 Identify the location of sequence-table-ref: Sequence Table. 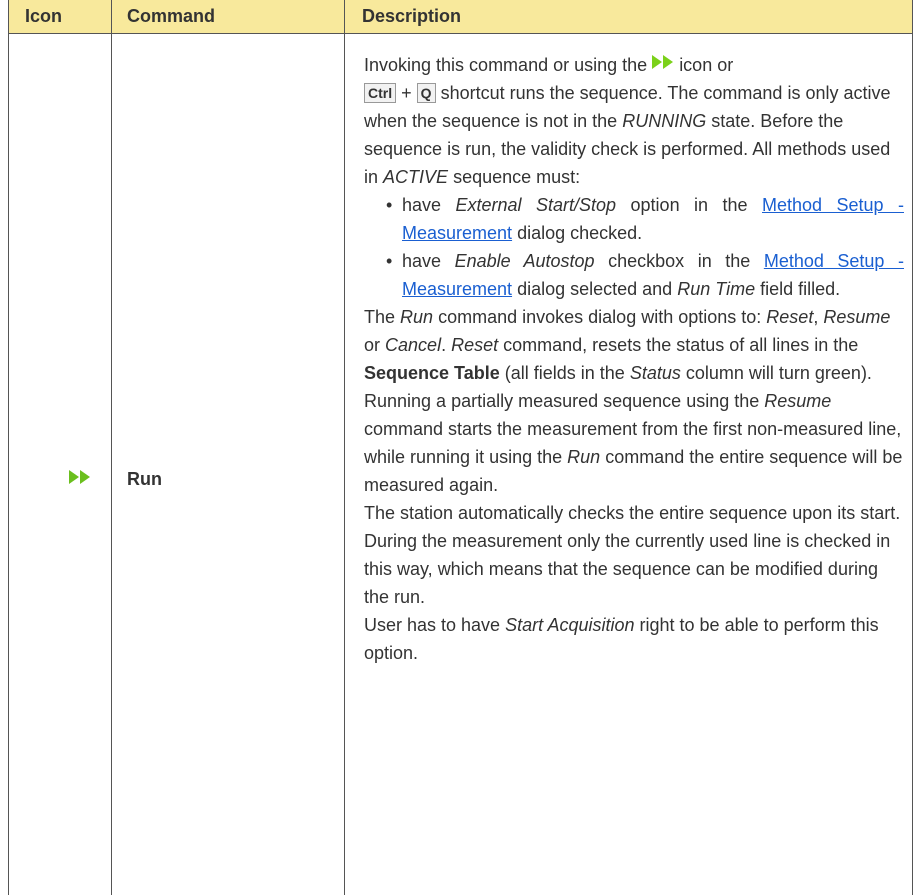
(432, 373).